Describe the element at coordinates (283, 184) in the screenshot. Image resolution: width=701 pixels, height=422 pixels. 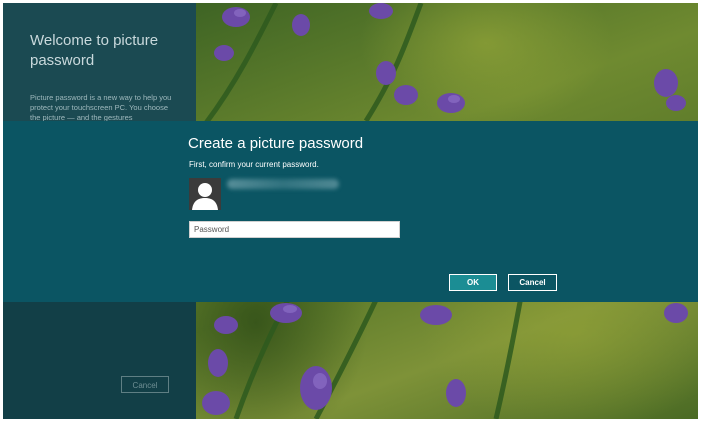
I see `user-name-blurred` at that location.